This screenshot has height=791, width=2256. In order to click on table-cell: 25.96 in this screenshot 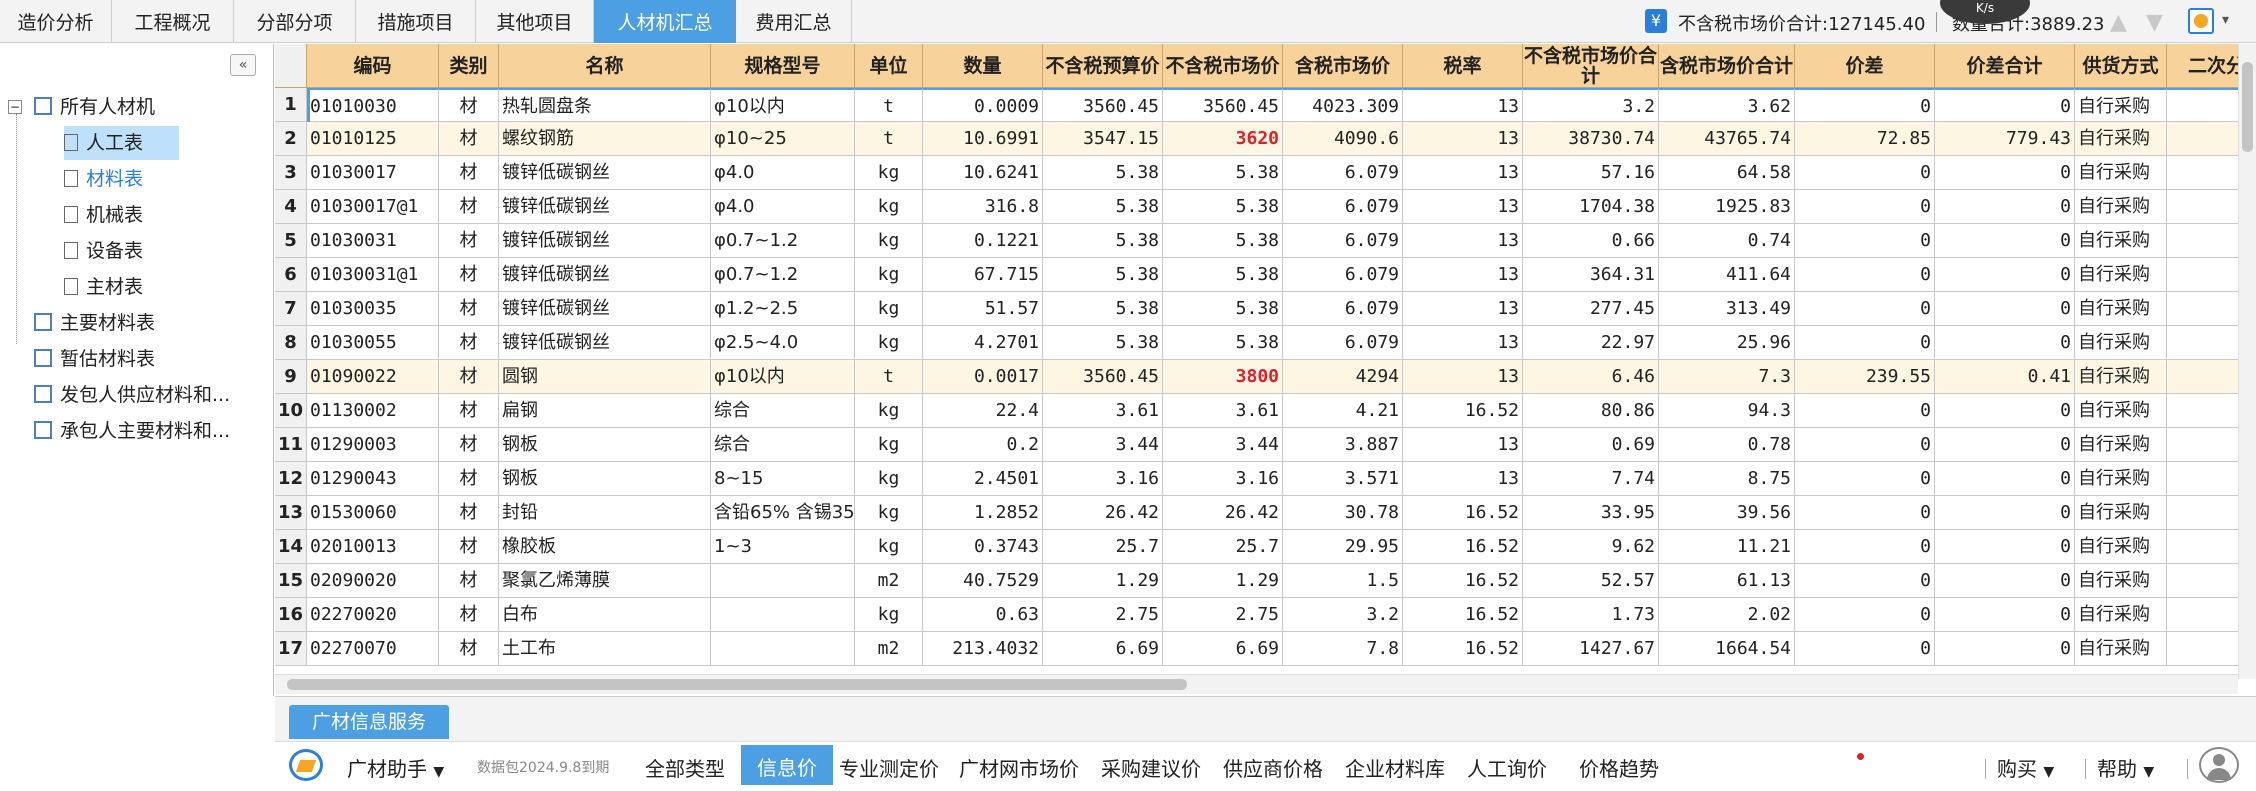, I will do `click(1727, 343)`.